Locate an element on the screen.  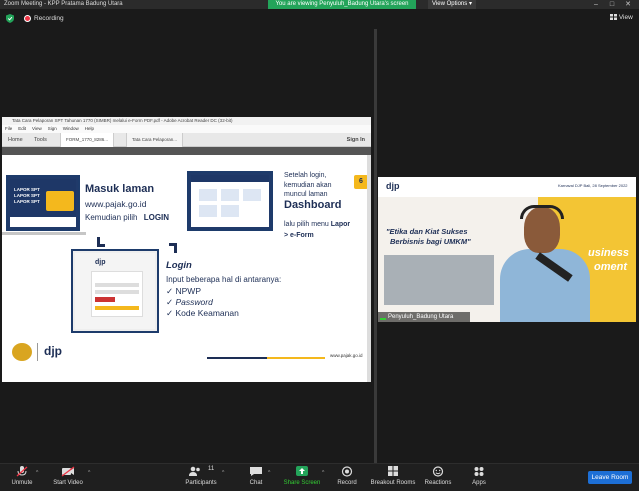
apps-button: Apps is located at coordinates (479, 476).